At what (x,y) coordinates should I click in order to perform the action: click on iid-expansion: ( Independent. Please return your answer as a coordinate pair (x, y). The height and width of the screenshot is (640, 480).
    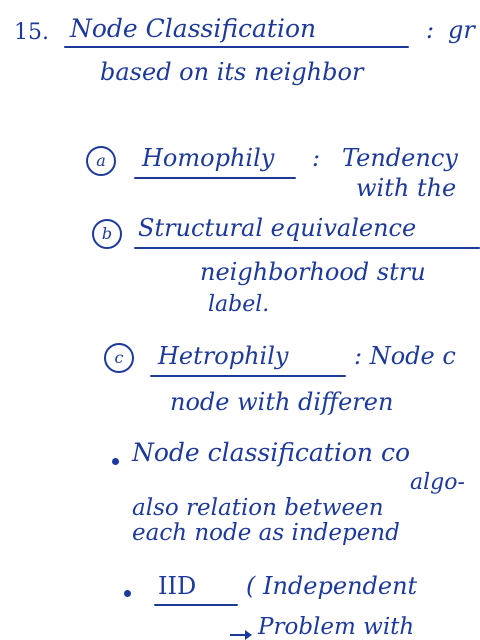
    Looking at the image, I should click on (332, 586).